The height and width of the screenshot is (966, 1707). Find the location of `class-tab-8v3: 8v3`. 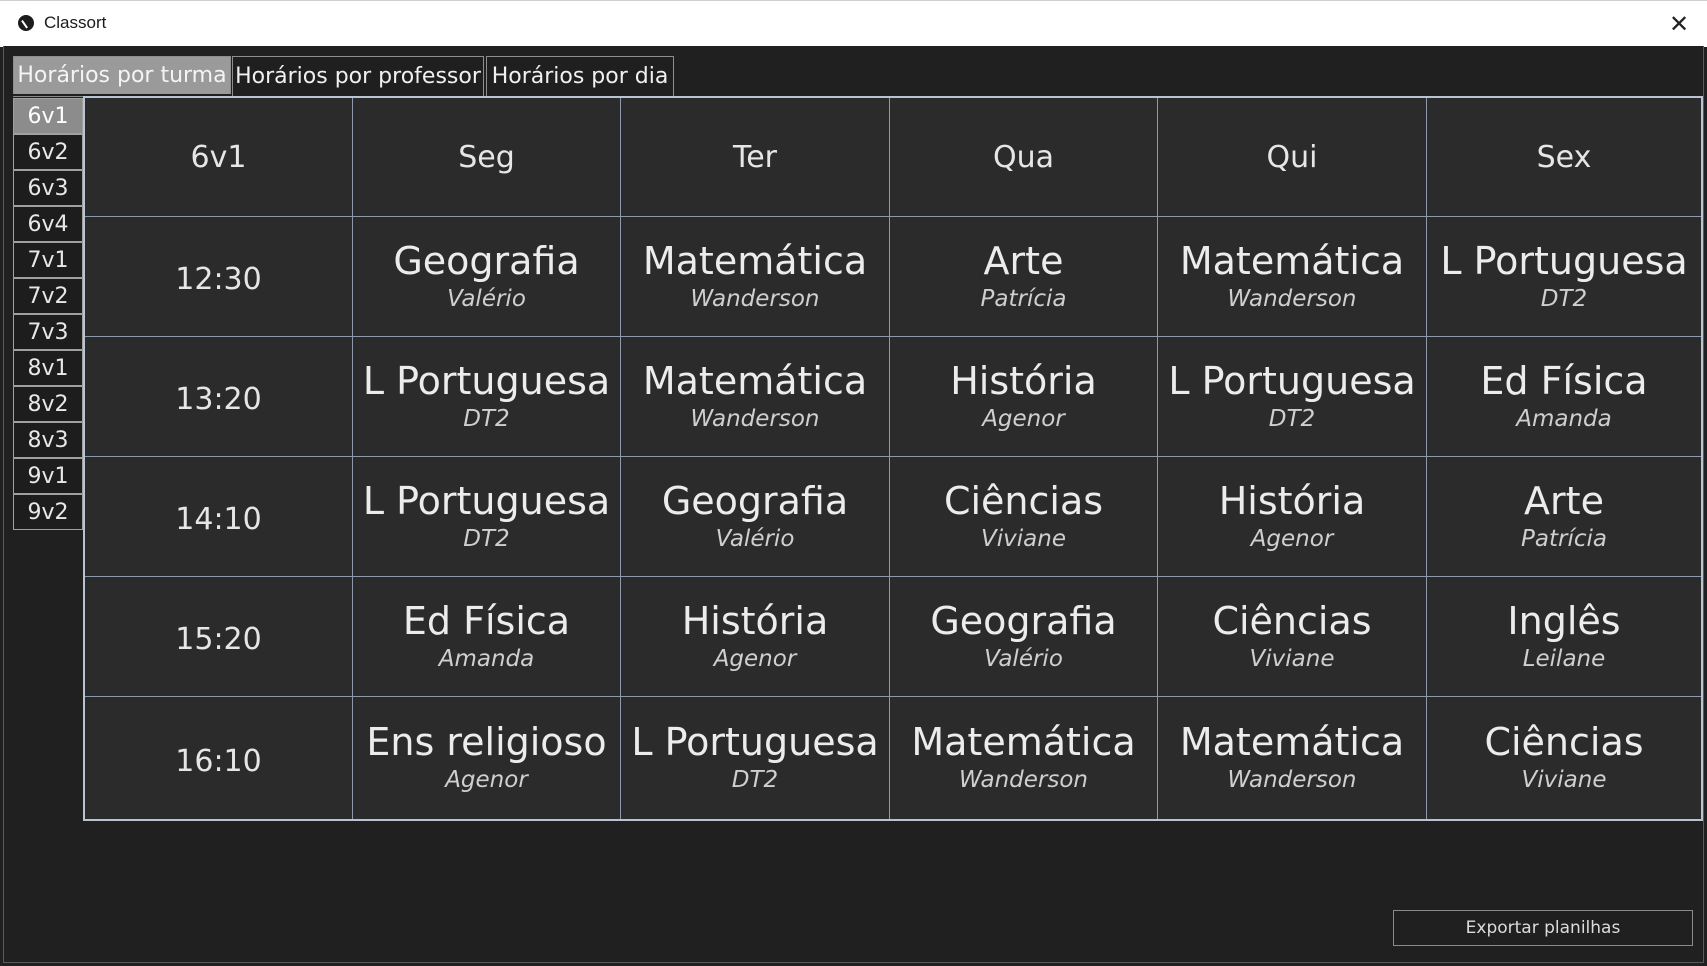

class-tab-8v3: 8v3 is located at coordinates (48, 440).